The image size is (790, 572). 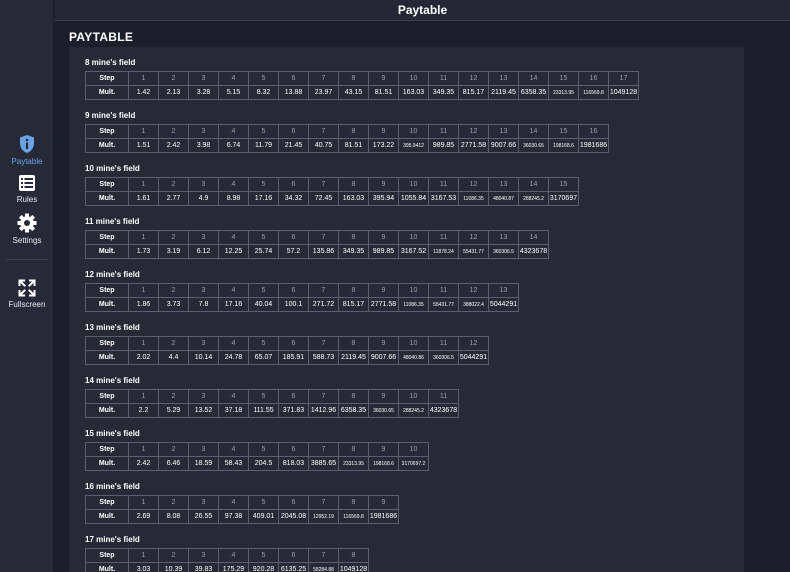 What do you see at coordinates (473, 184) in the screenshot?
I see `step-number: 12` at bounding box center [473, 184].